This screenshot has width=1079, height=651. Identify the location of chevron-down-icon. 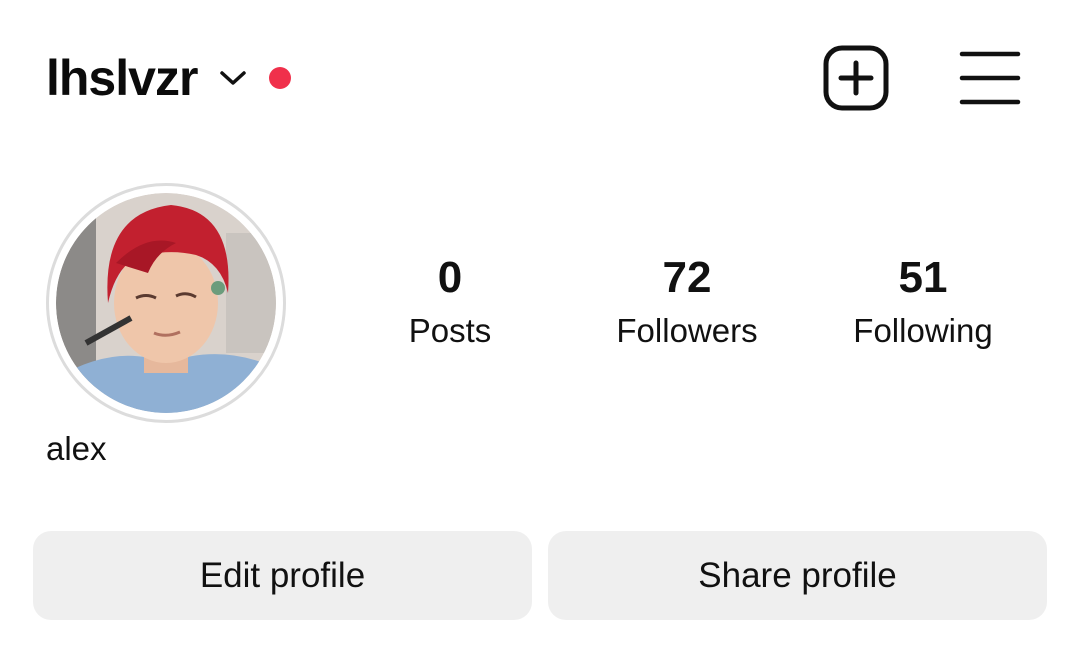
(233, 78).